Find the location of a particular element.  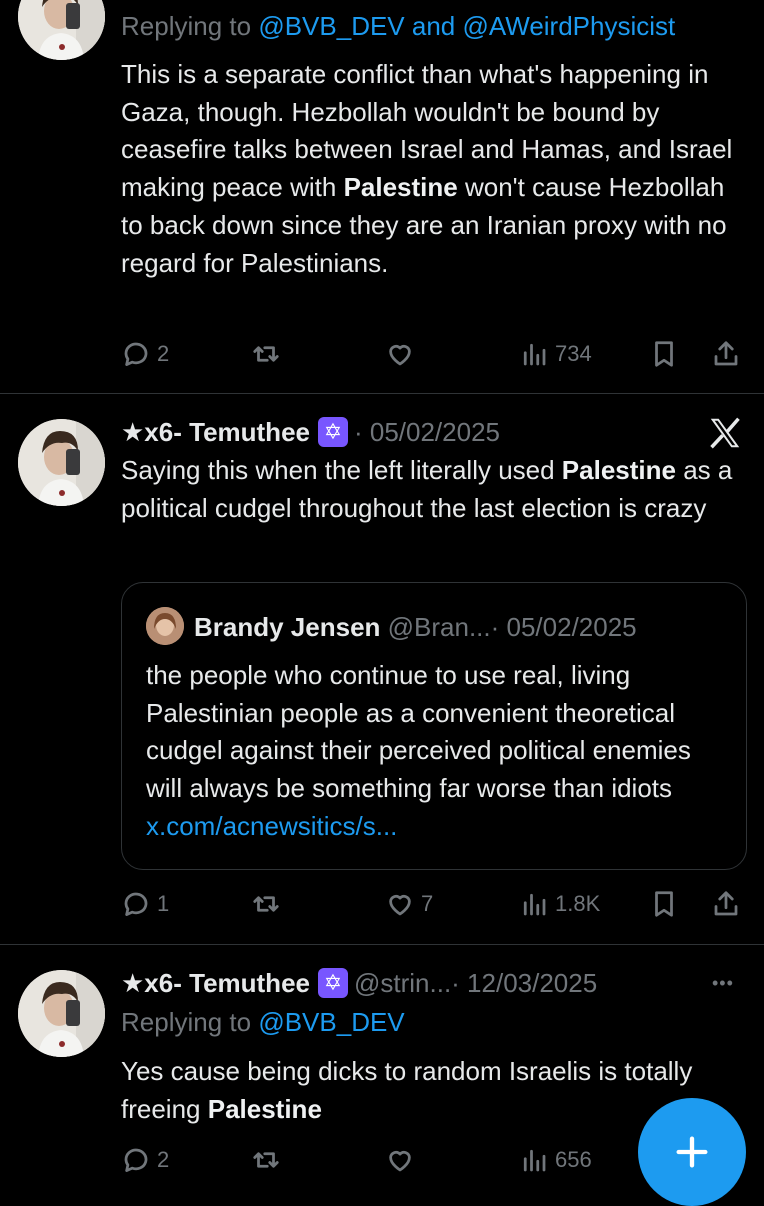

like-count: 7 is located at coordinates (427, 903).